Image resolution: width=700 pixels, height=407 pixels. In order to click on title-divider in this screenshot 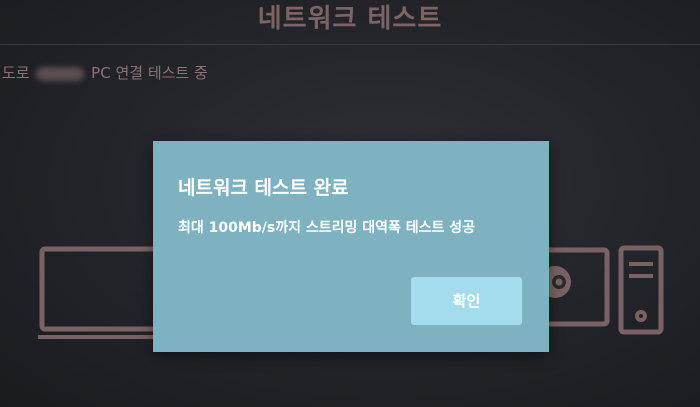, I will do `click(350, 44)`.